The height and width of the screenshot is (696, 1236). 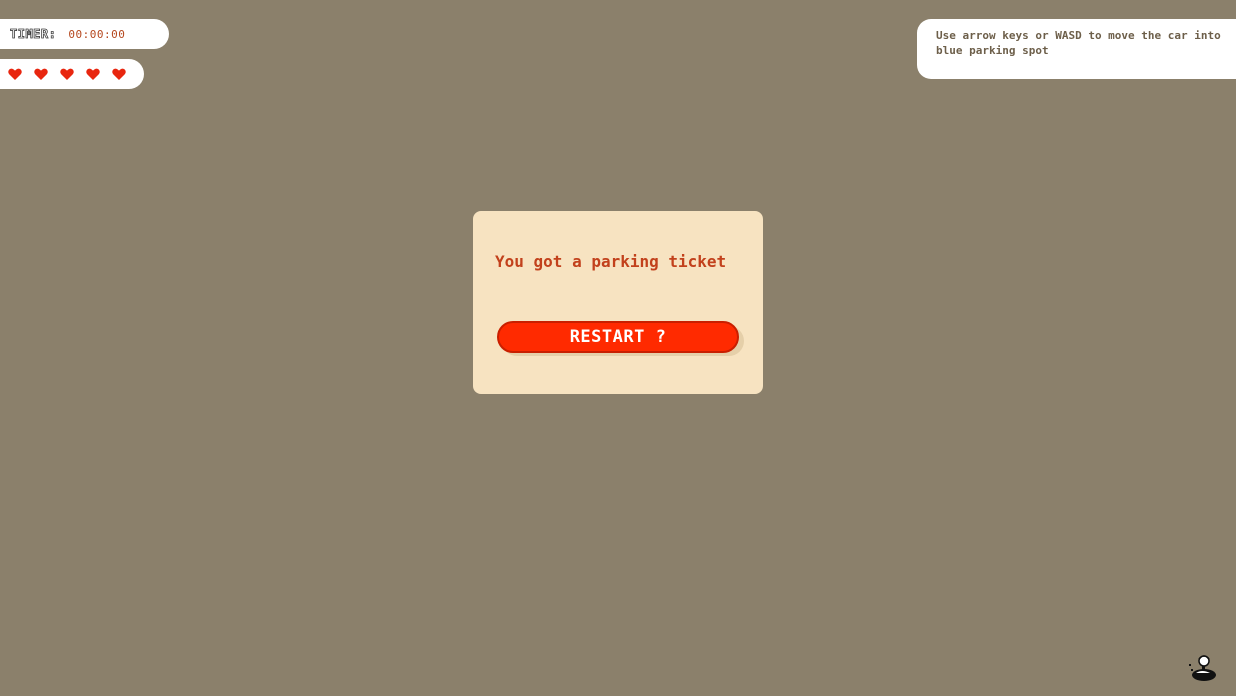 What do you see at coordinates (618, 337) in the screenshot?
I see `restart-button: RESTART ?` at bounding box center [618, 337].